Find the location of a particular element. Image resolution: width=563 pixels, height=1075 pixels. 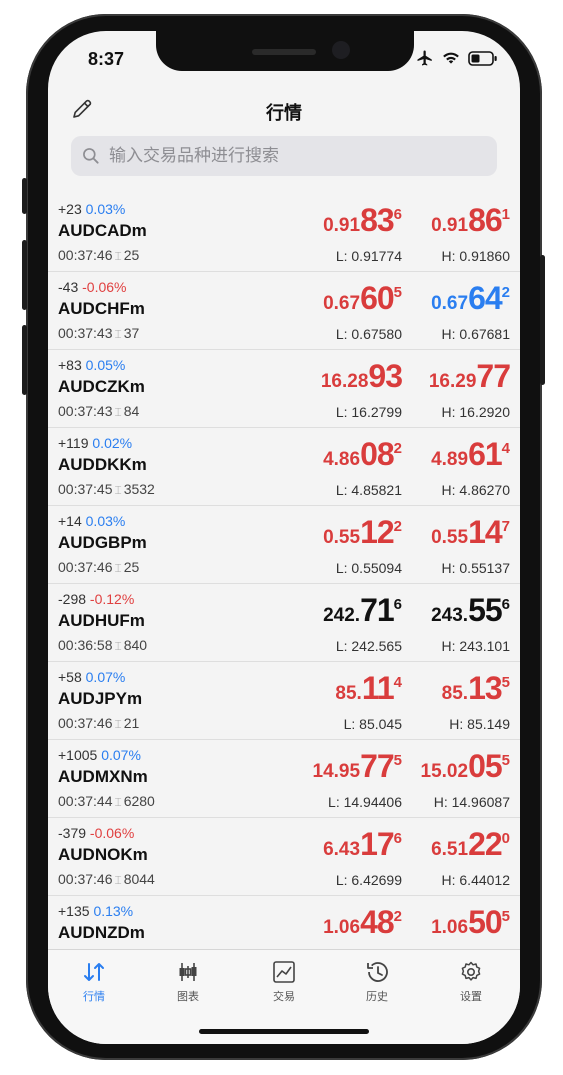

ask-price-fraction: 2 is located at coordinates (505, 292).